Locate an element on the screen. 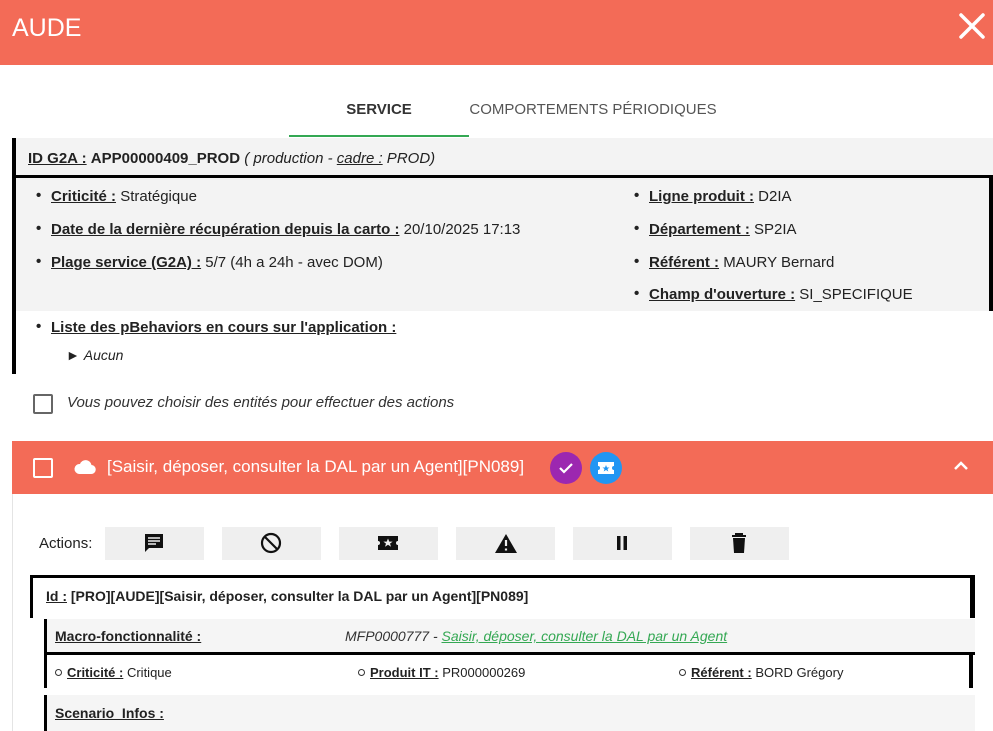 The height and width of the screenshot is (731, 993). chevron-up-icon is located at coordinates (961, 465).